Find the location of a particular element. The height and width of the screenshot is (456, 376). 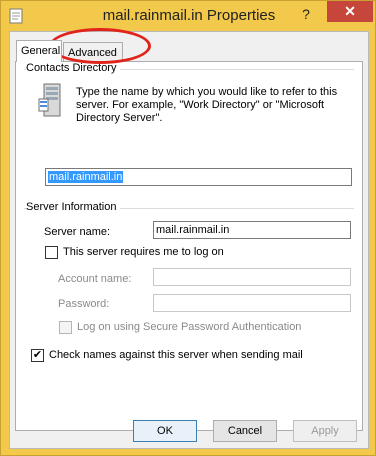

password-label: Password: is located at coordinates (84, 304).